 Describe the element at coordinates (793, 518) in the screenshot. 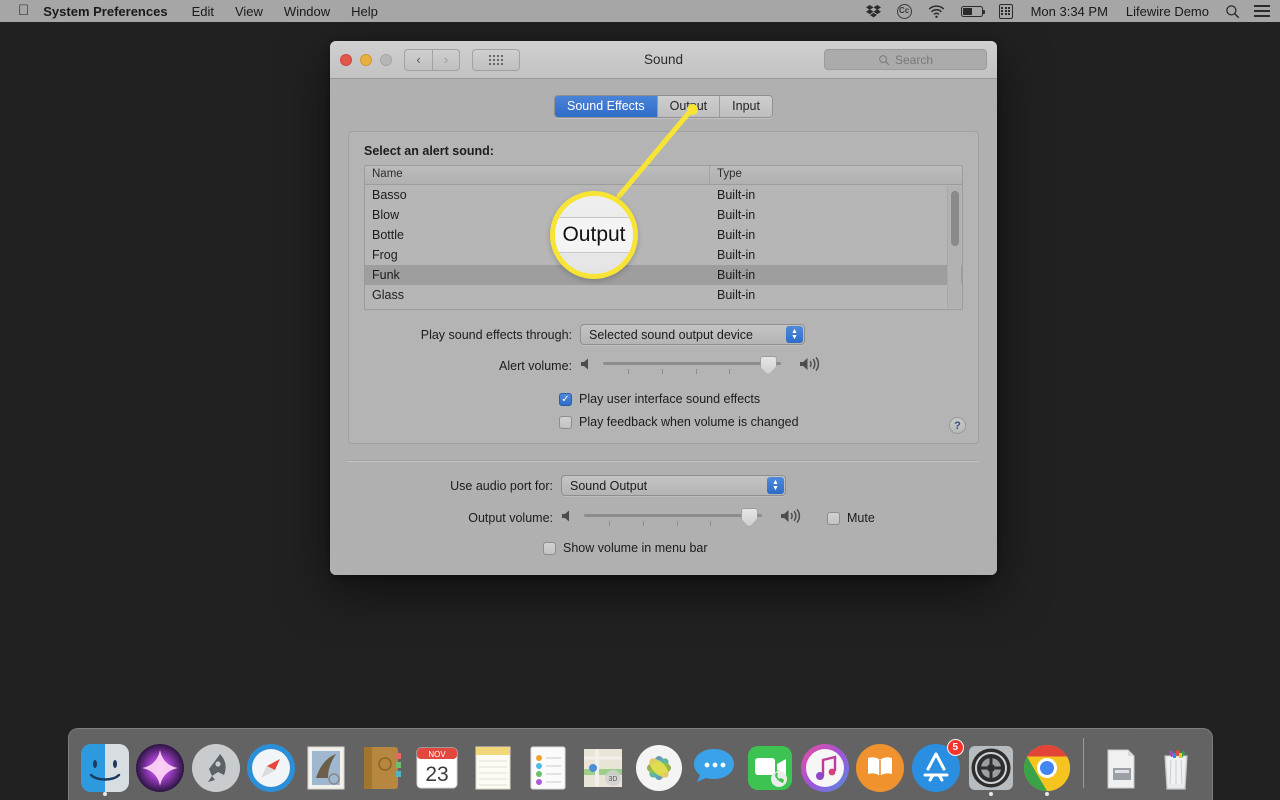

I see `speaker-loud-icon` at that location.